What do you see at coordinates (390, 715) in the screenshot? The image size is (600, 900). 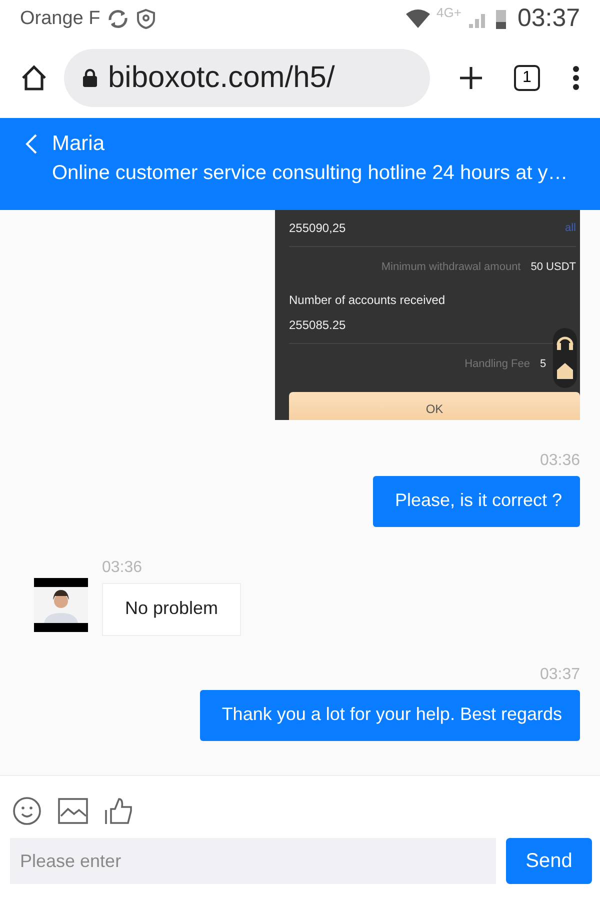 I see `message-bubble: Thank you a lot for your help. Best regards` at bounding box center [390, 715].